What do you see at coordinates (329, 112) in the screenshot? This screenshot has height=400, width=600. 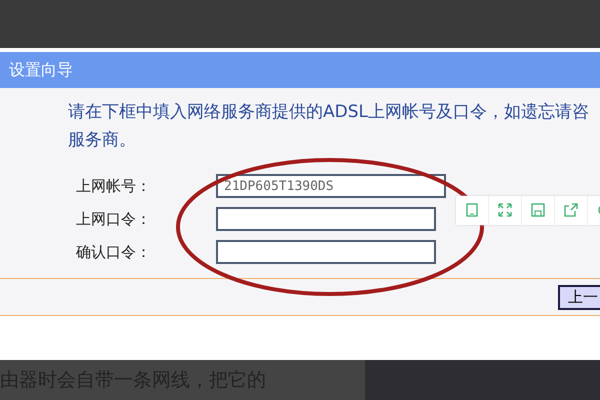 I see `instruction-text: 请在下框中填入网络服务商提供的ADSL上网帐号及口令，如遗忘请咨` at bounding box center [329, 112].